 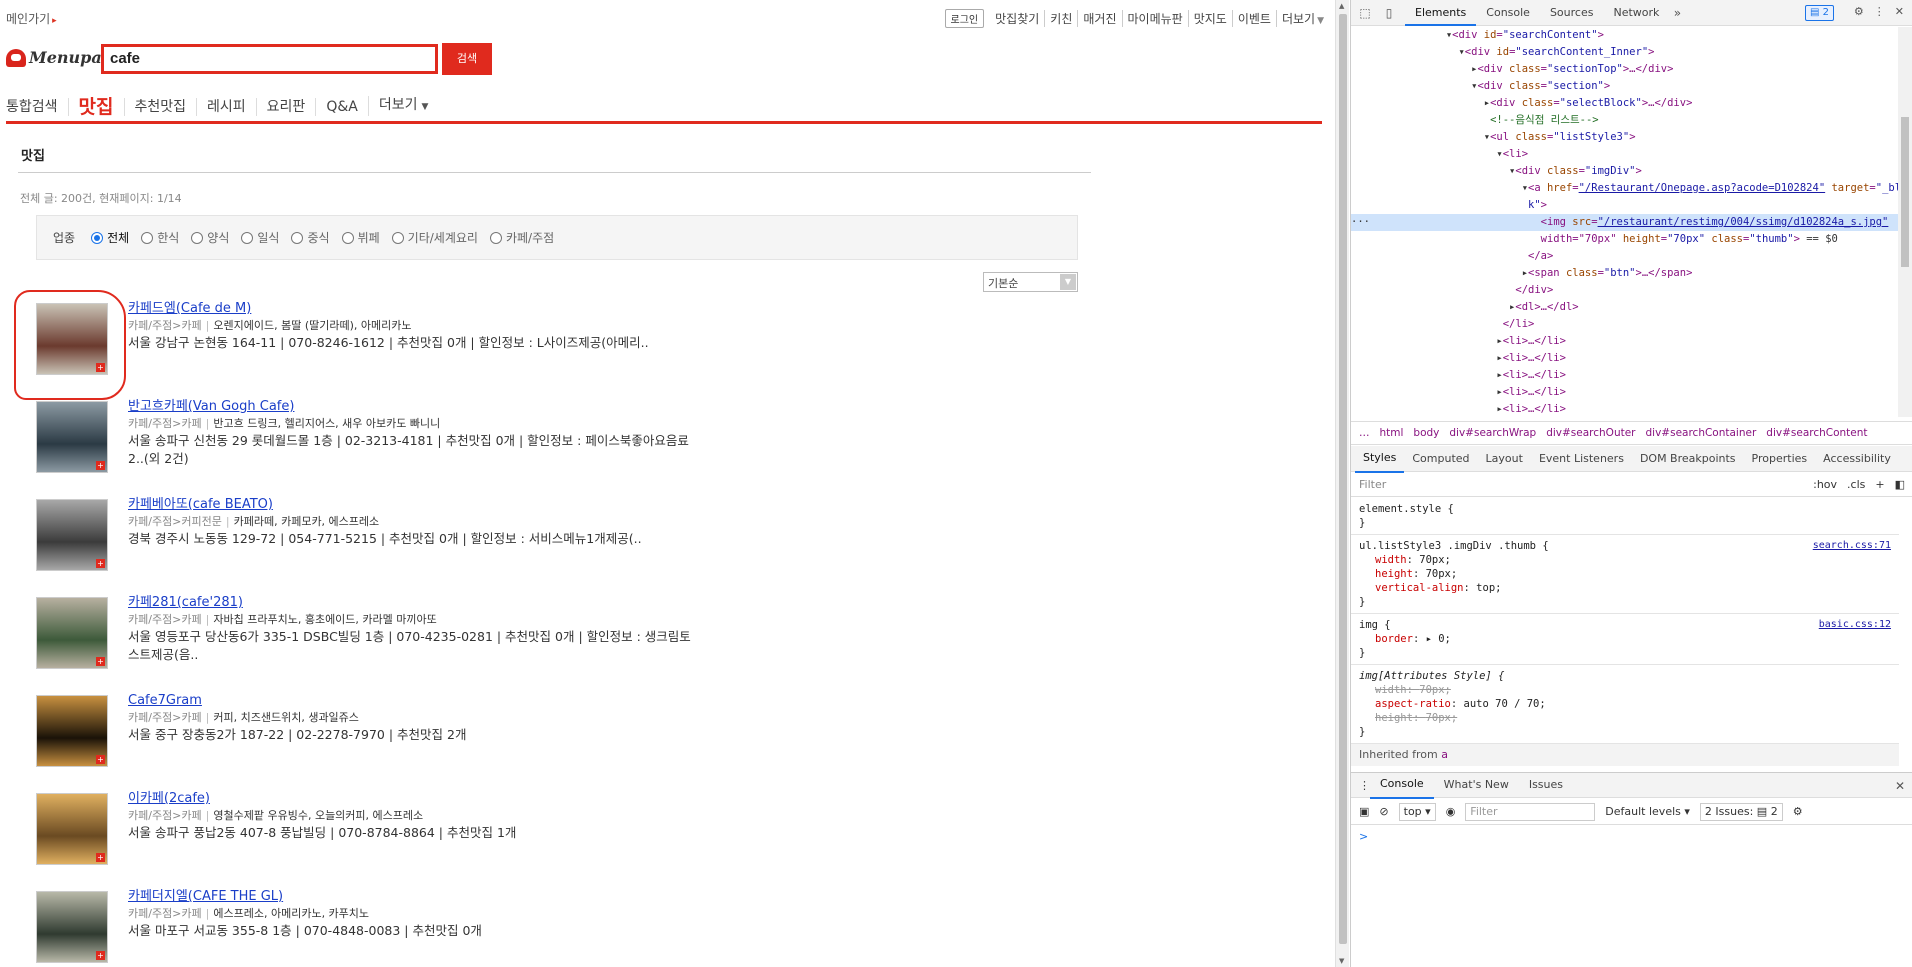 I want to click on log-levels-select: Default levels ▾, so click(x=1647, y=811).